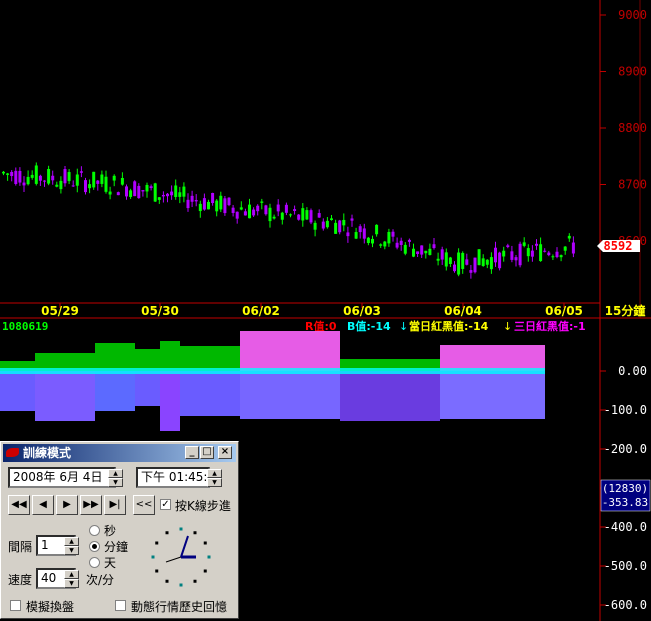 The height and width of the screenshot is (621, 651). Describe the element at coordinates (625, 449) in the screenshot. I see `indicator-tick-label: -200.0` at that location.